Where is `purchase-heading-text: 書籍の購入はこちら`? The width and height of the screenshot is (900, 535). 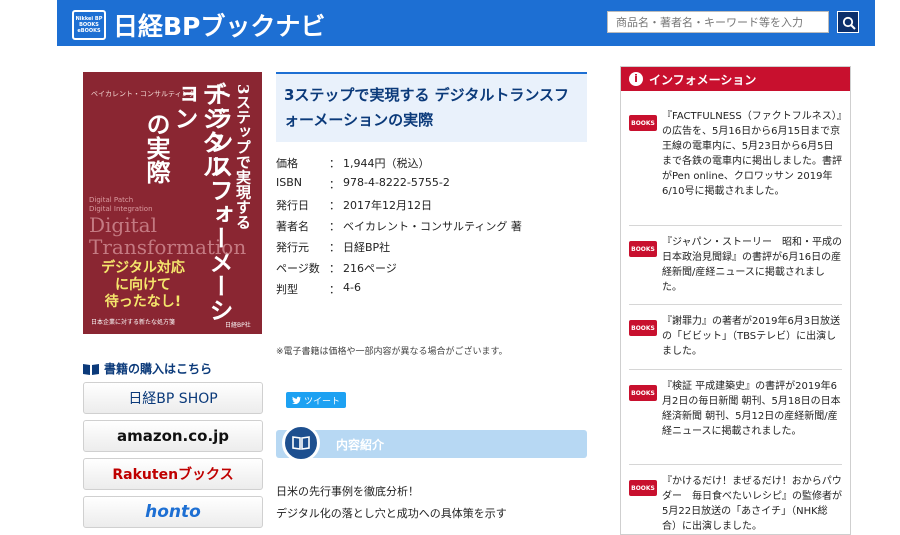
purchase-heading-text: 書籍の購入はこちら is located at coordinates (158, 369).